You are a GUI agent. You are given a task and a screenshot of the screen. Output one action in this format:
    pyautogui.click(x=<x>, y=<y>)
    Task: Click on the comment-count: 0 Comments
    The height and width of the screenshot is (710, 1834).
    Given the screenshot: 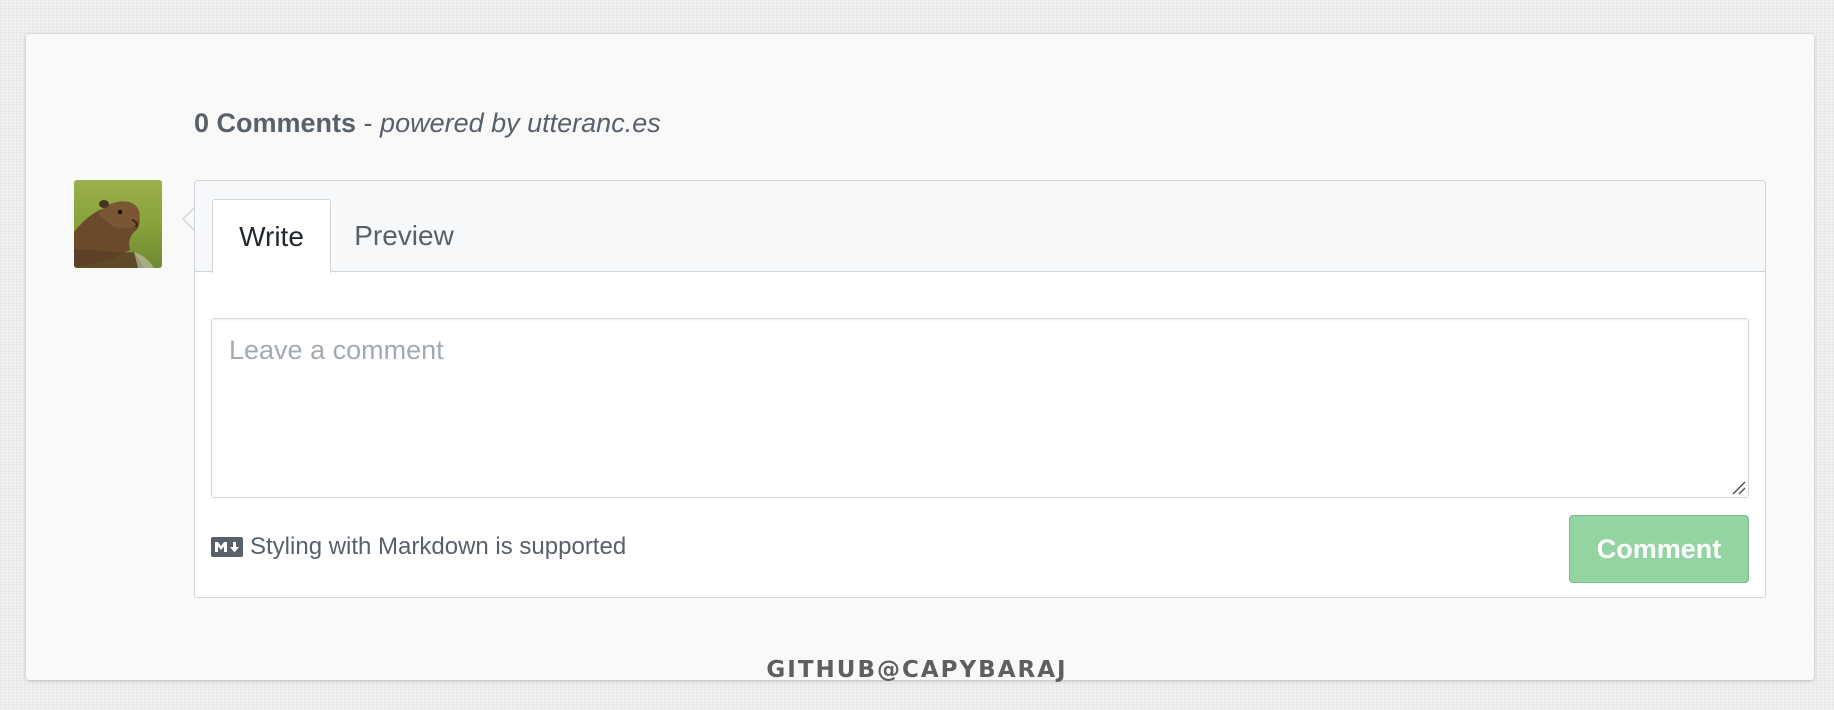 What is the action you would take?
    pyautogui.click(x=275, y=123)
    